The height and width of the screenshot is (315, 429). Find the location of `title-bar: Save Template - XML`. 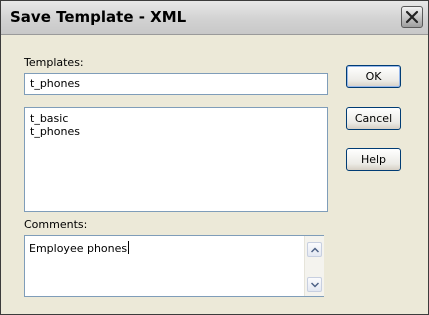

title-bar: Save Template - XML is located at coordinates (214, 18).